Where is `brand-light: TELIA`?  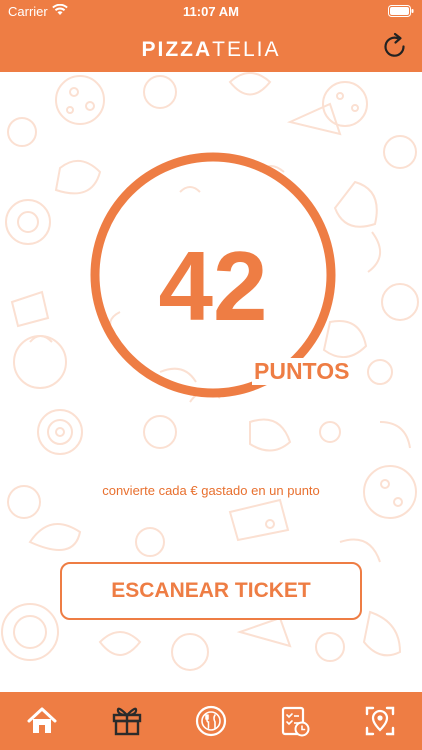 brand-light: TELIA is located at coordinates (246, 49).